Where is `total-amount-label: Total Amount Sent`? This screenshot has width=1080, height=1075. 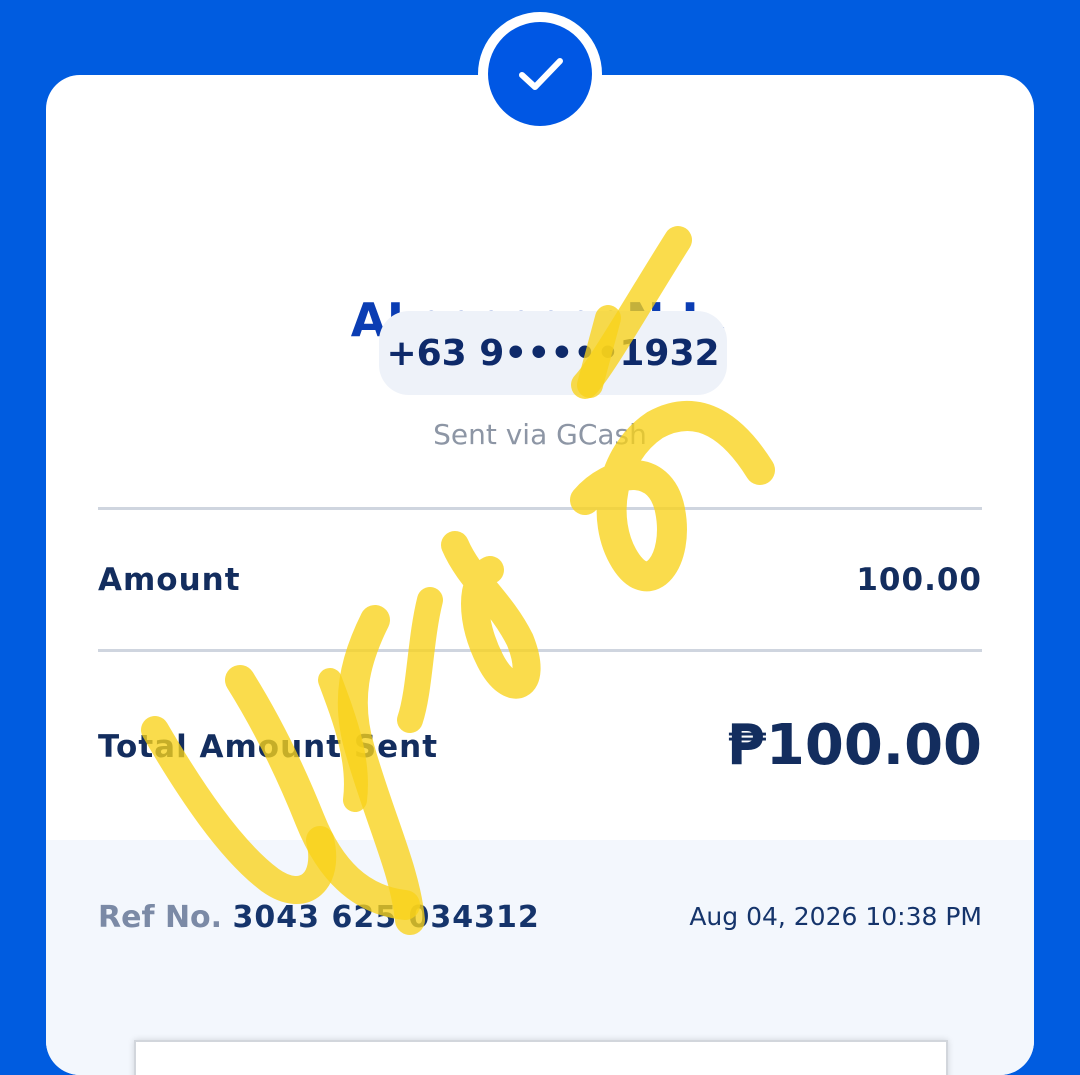 total-amount-label: Total Amount Sent is located at coordinates (268, 747).